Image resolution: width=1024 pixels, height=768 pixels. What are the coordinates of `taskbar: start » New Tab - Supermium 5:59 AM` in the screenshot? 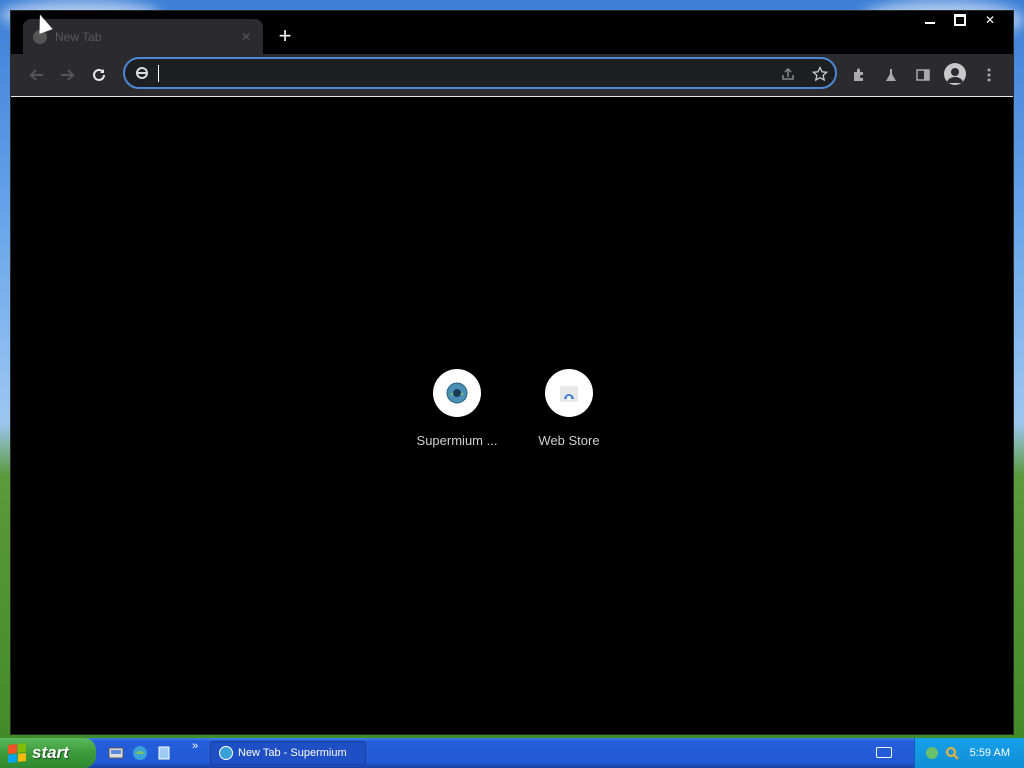 It's located at (512, 753).